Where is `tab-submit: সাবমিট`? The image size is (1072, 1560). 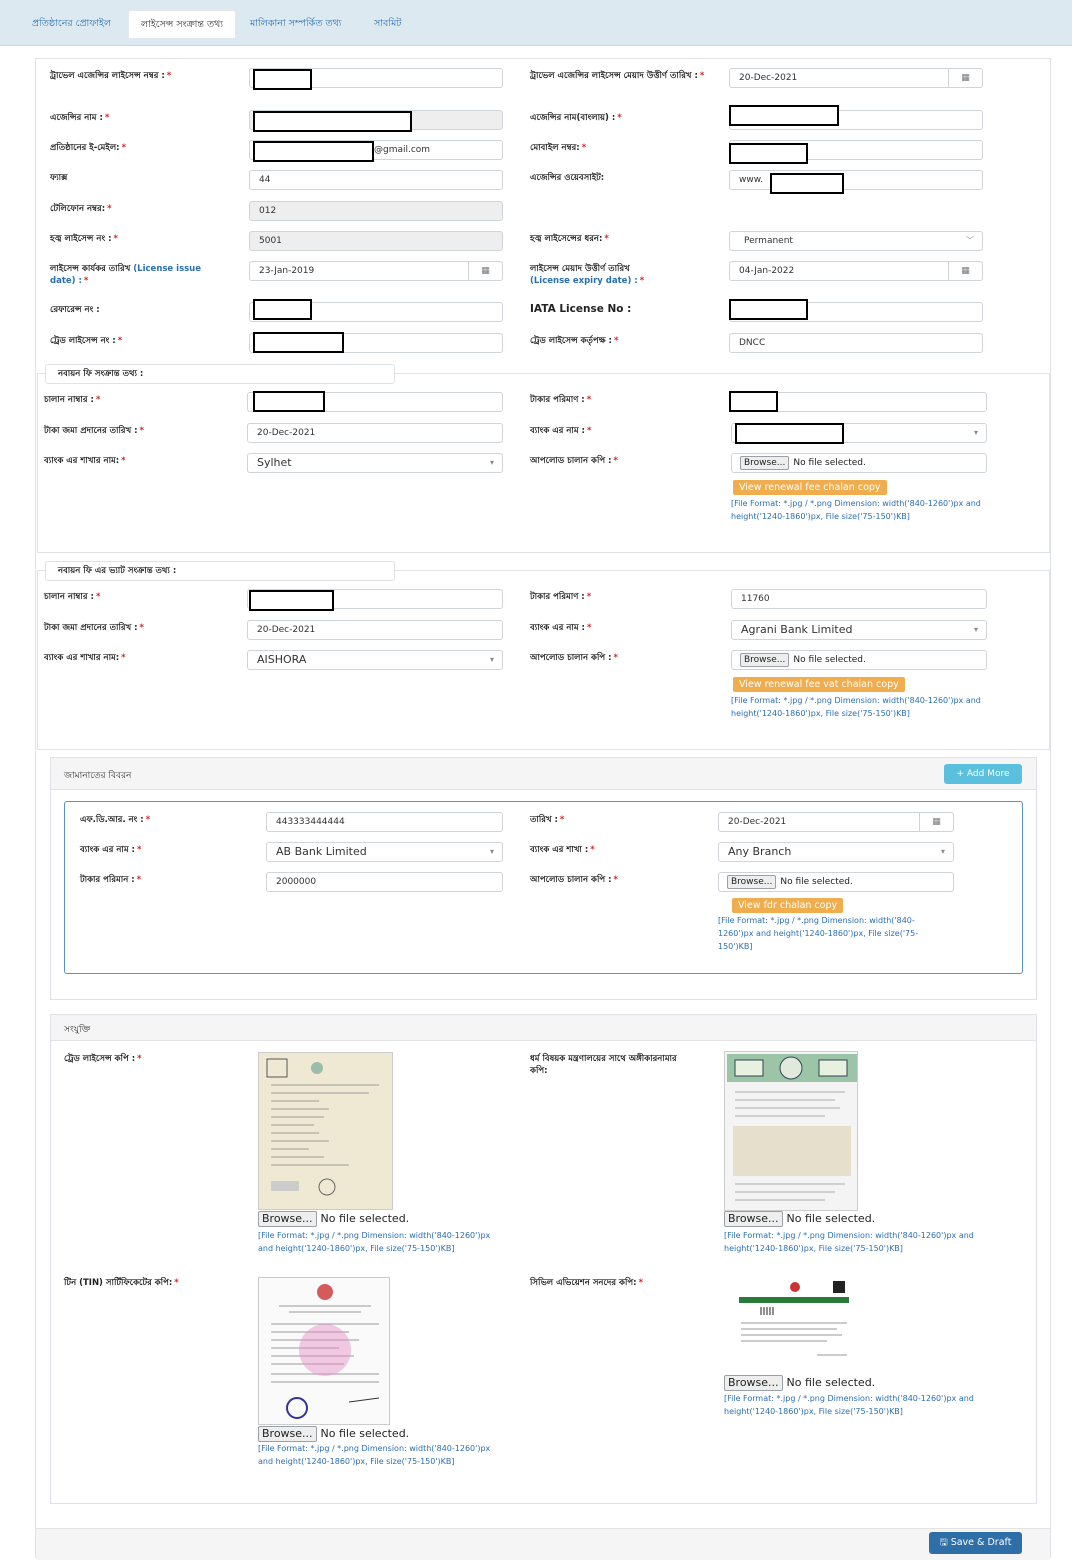 tab-submit: সাবমিট is located at coordinates (388, 24).